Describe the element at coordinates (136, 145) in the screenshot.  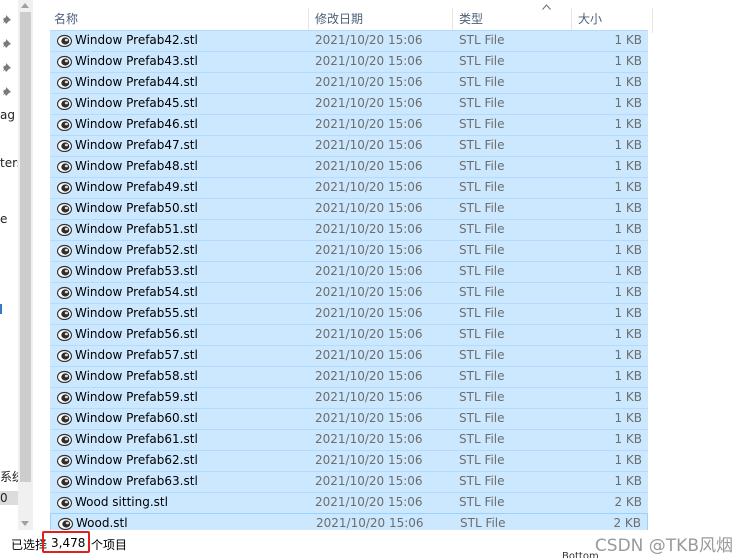
I see `file-name: Window Prefab47.stl` at that location.